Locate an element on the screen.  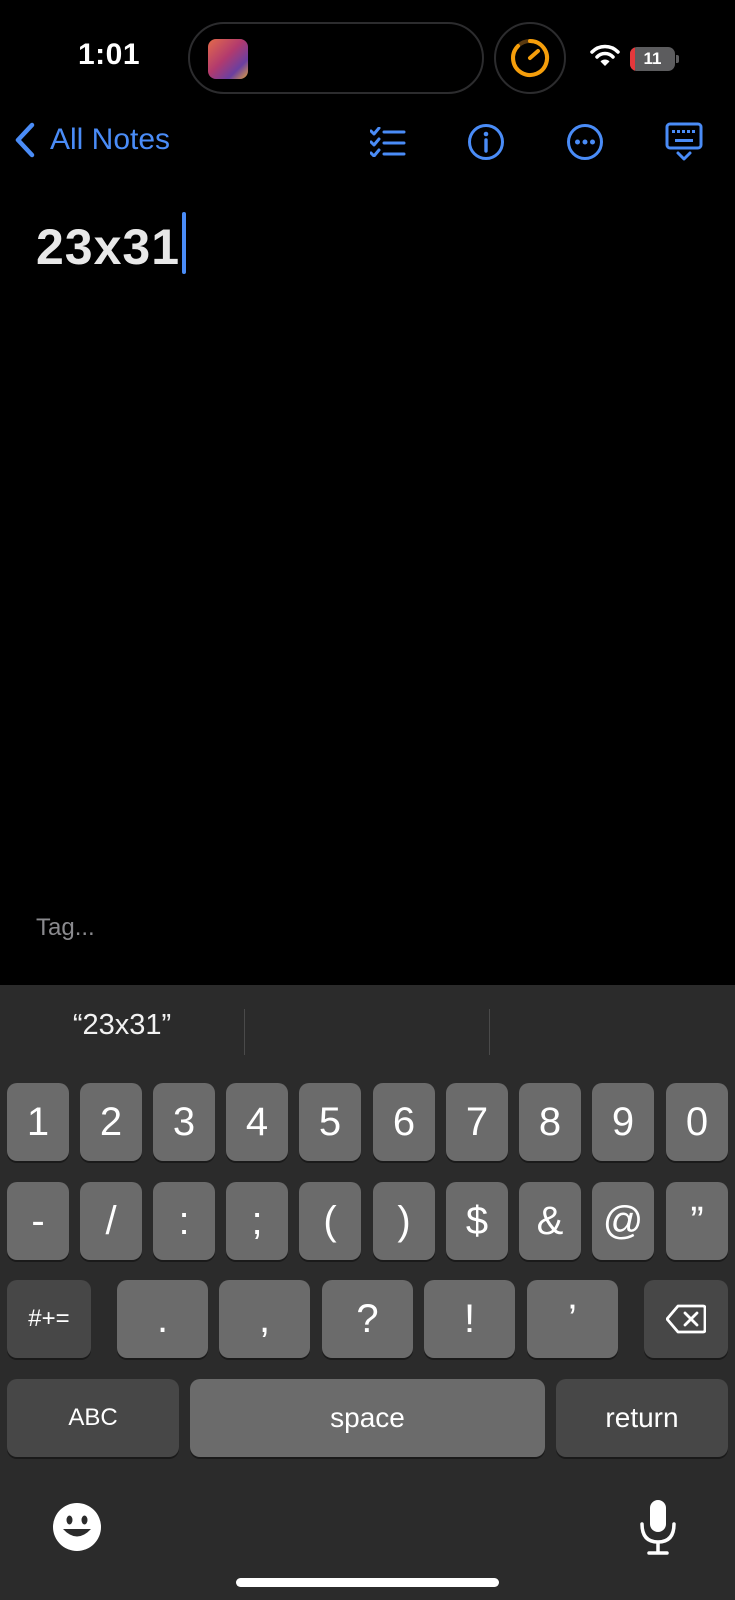
microphone-icon is located at coordinates (658, 1527).